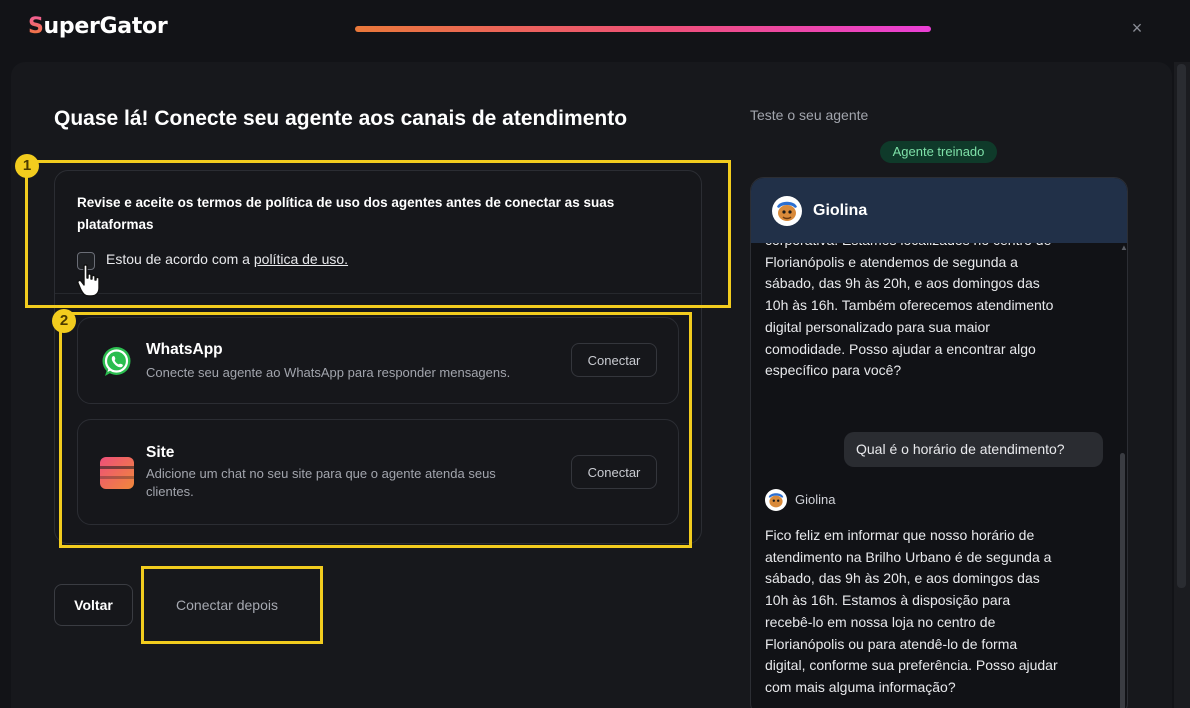 The height and width of the screenshot is (708, 1190). What do you see at coordinates (973, 449) in the screenshot?
I see `user-message: Qual é o horário de atendimento?` at bounding box center [973, 449].